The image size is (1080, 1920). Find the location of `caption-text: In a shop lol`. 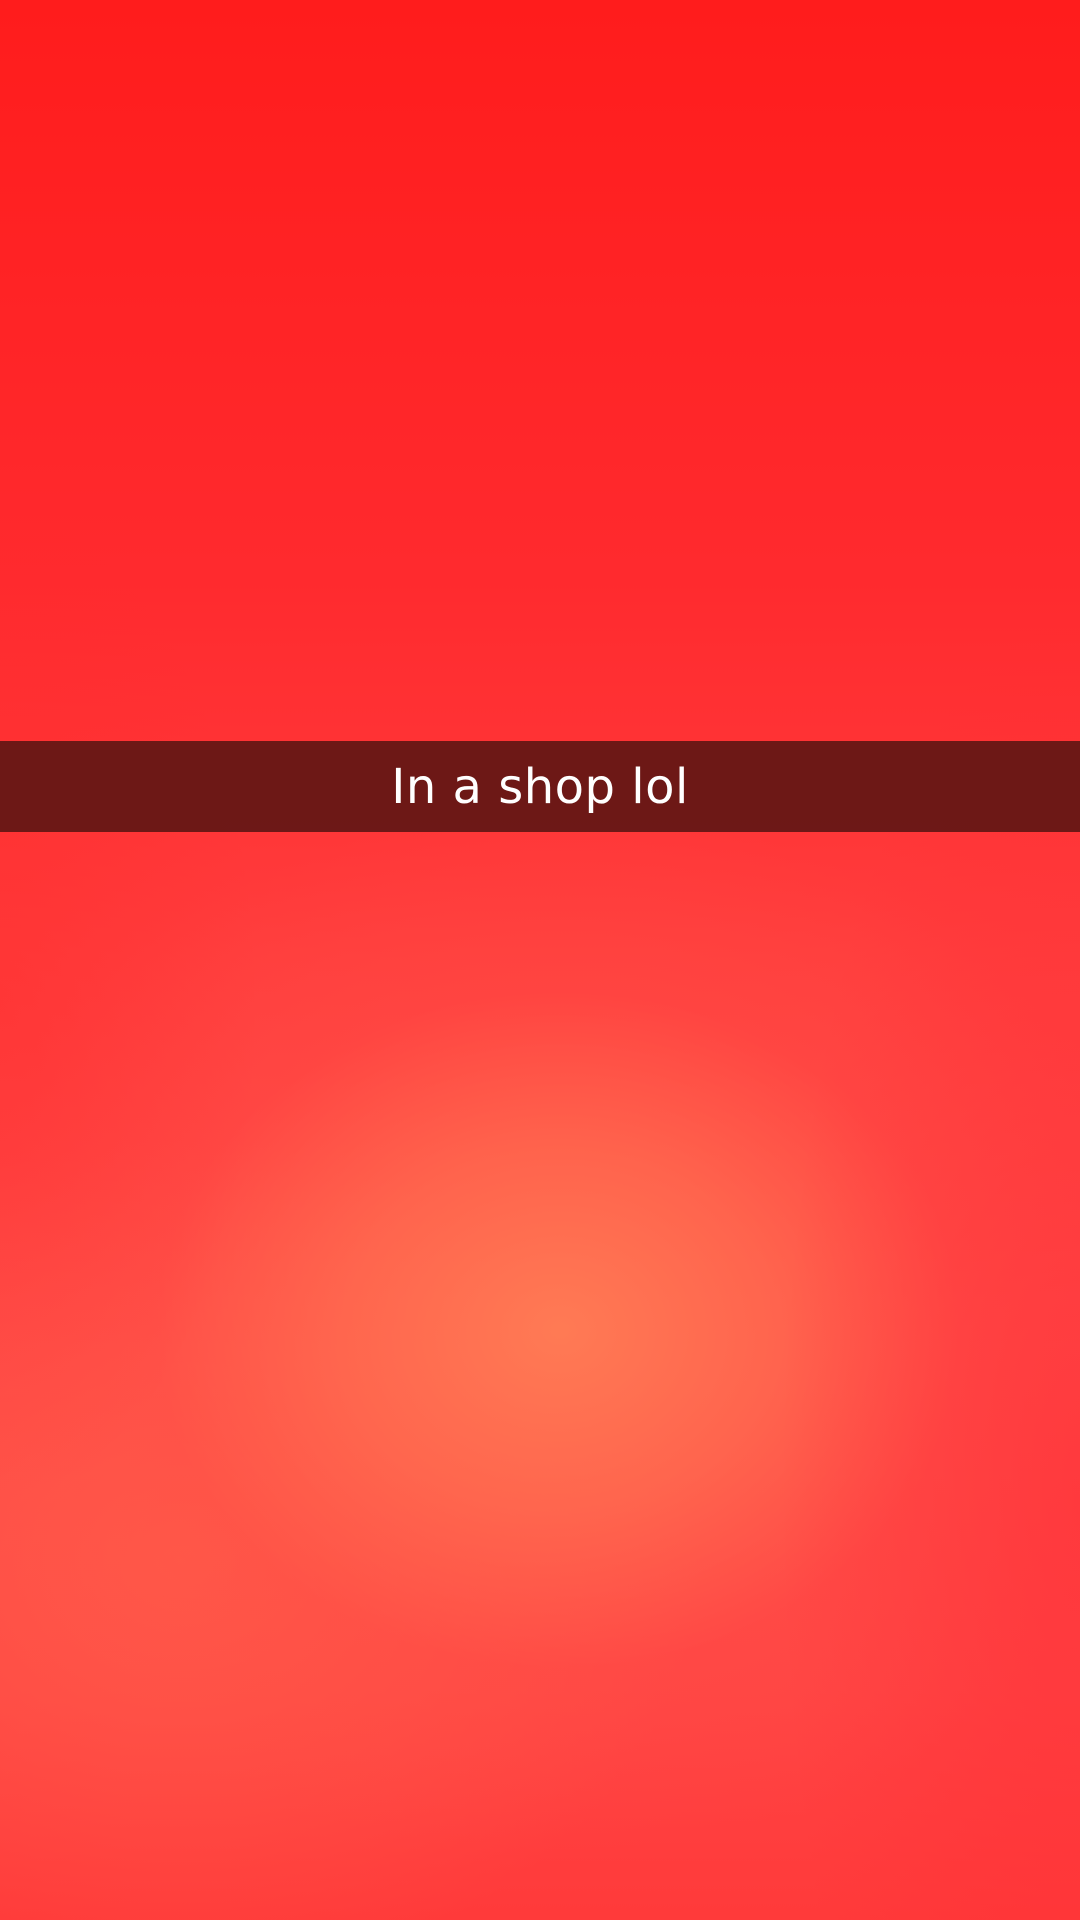

caption-text: In a shop lol is located at coordinates (540, 786).